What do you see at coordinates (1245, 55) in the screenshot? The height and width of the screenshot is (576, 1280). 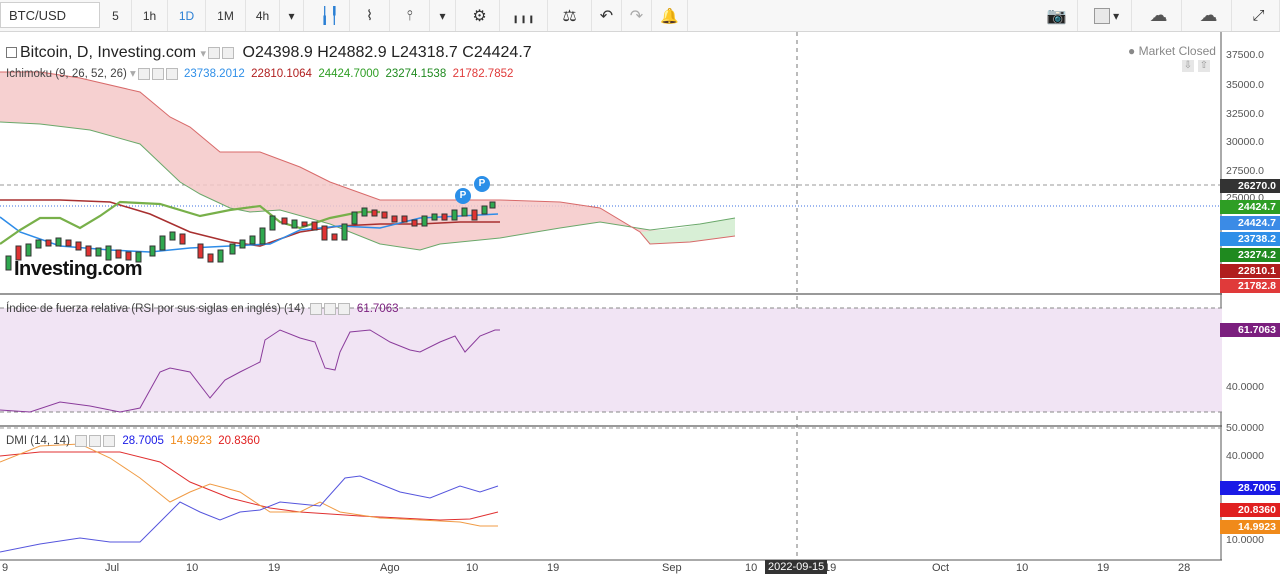 I see `price-axis-label: 37500.0` at bounding box center [1245, 55].